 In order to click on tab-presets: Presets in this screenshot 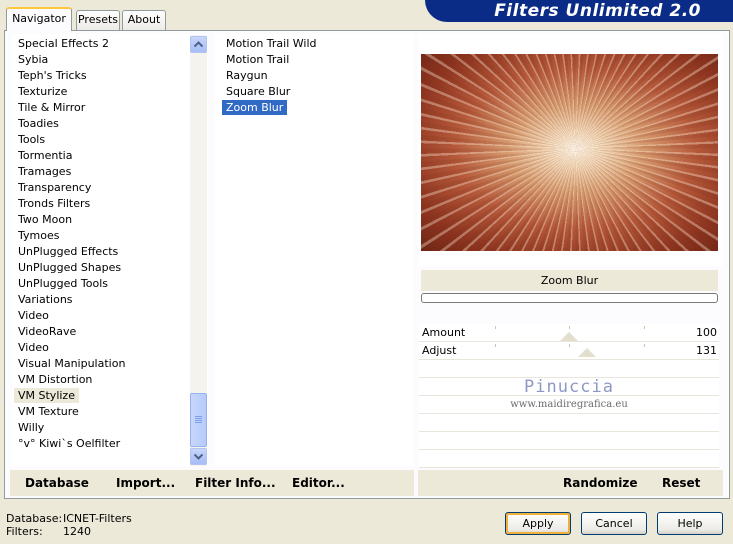, I will do `click(98, 20)`.